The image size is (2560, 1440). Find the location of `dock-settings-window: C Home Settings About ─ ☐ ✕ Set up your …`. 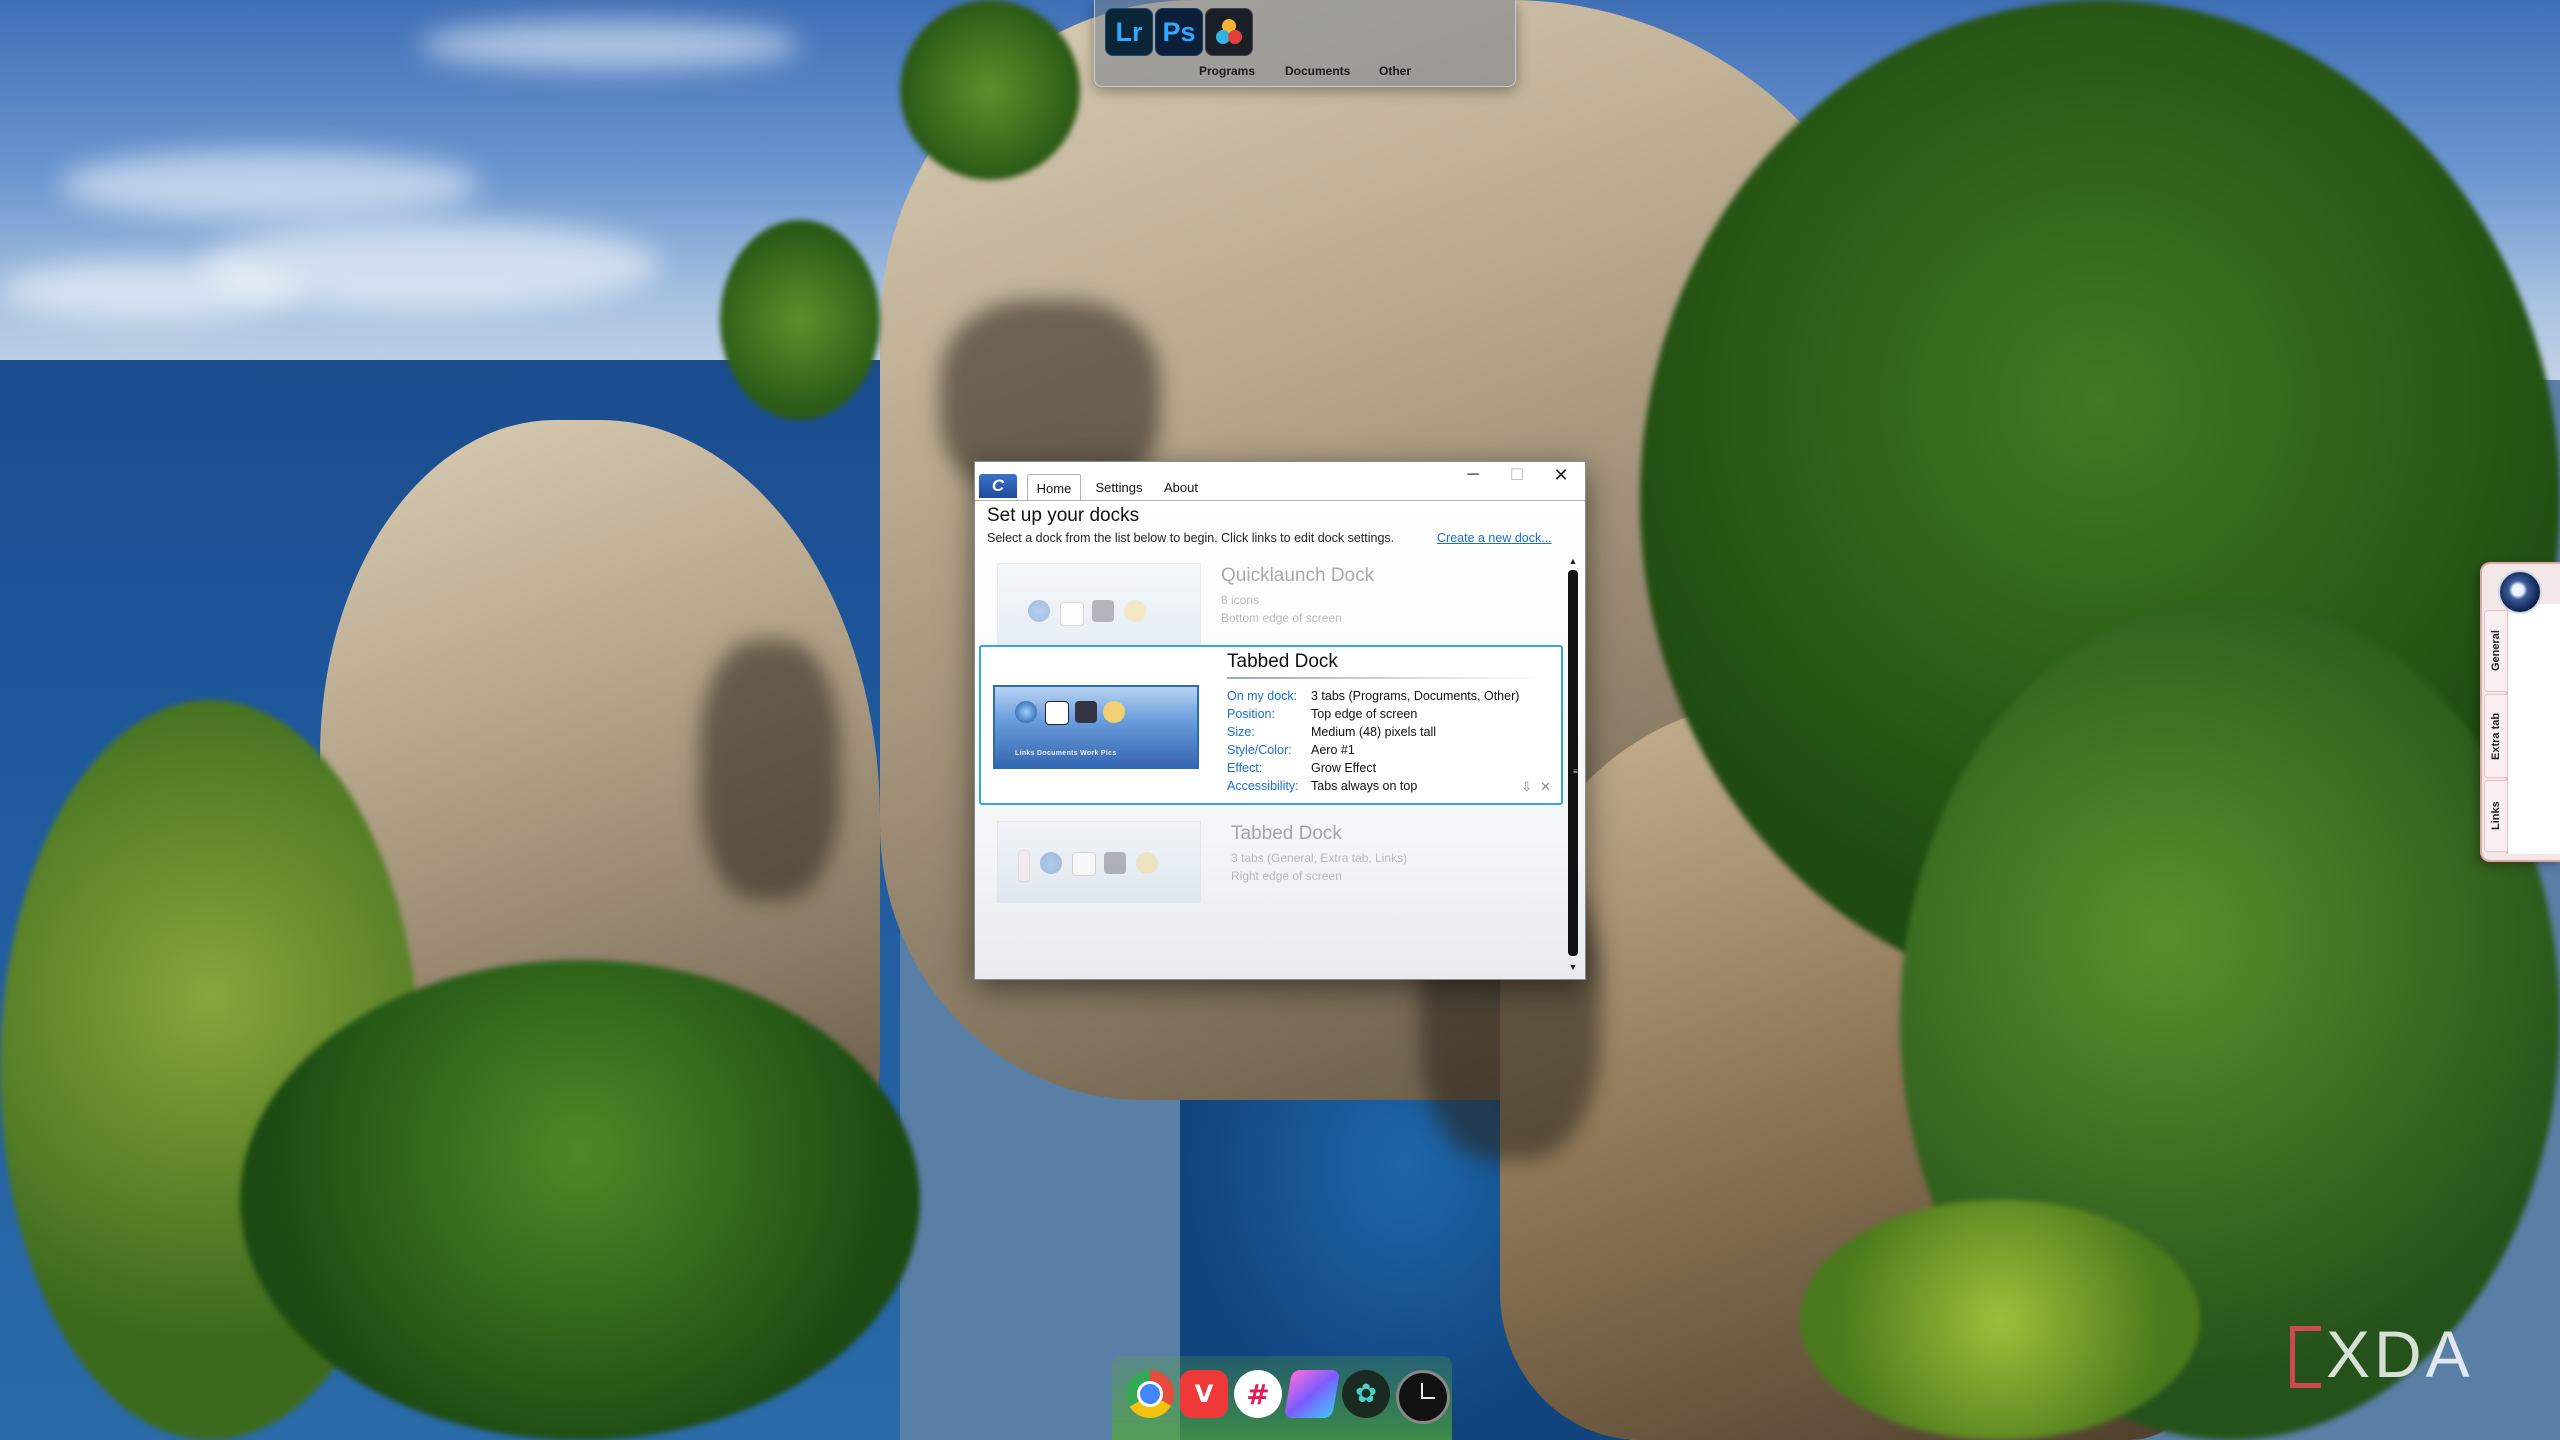

dock-settings-window: C Home Settings About ─ ☐ ✕ Set up your … is located at coordinates (1280, 720).